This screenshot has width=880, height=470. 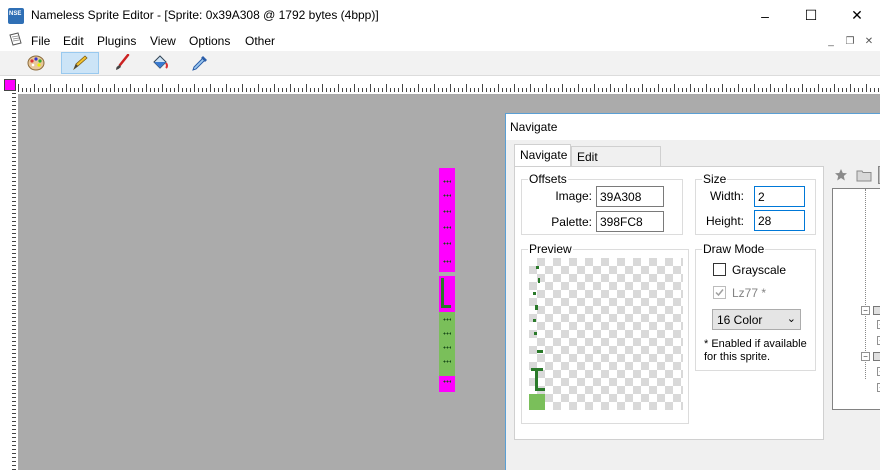 I want to click on mdi-minimize-button: _, so click(x=831, y=42).